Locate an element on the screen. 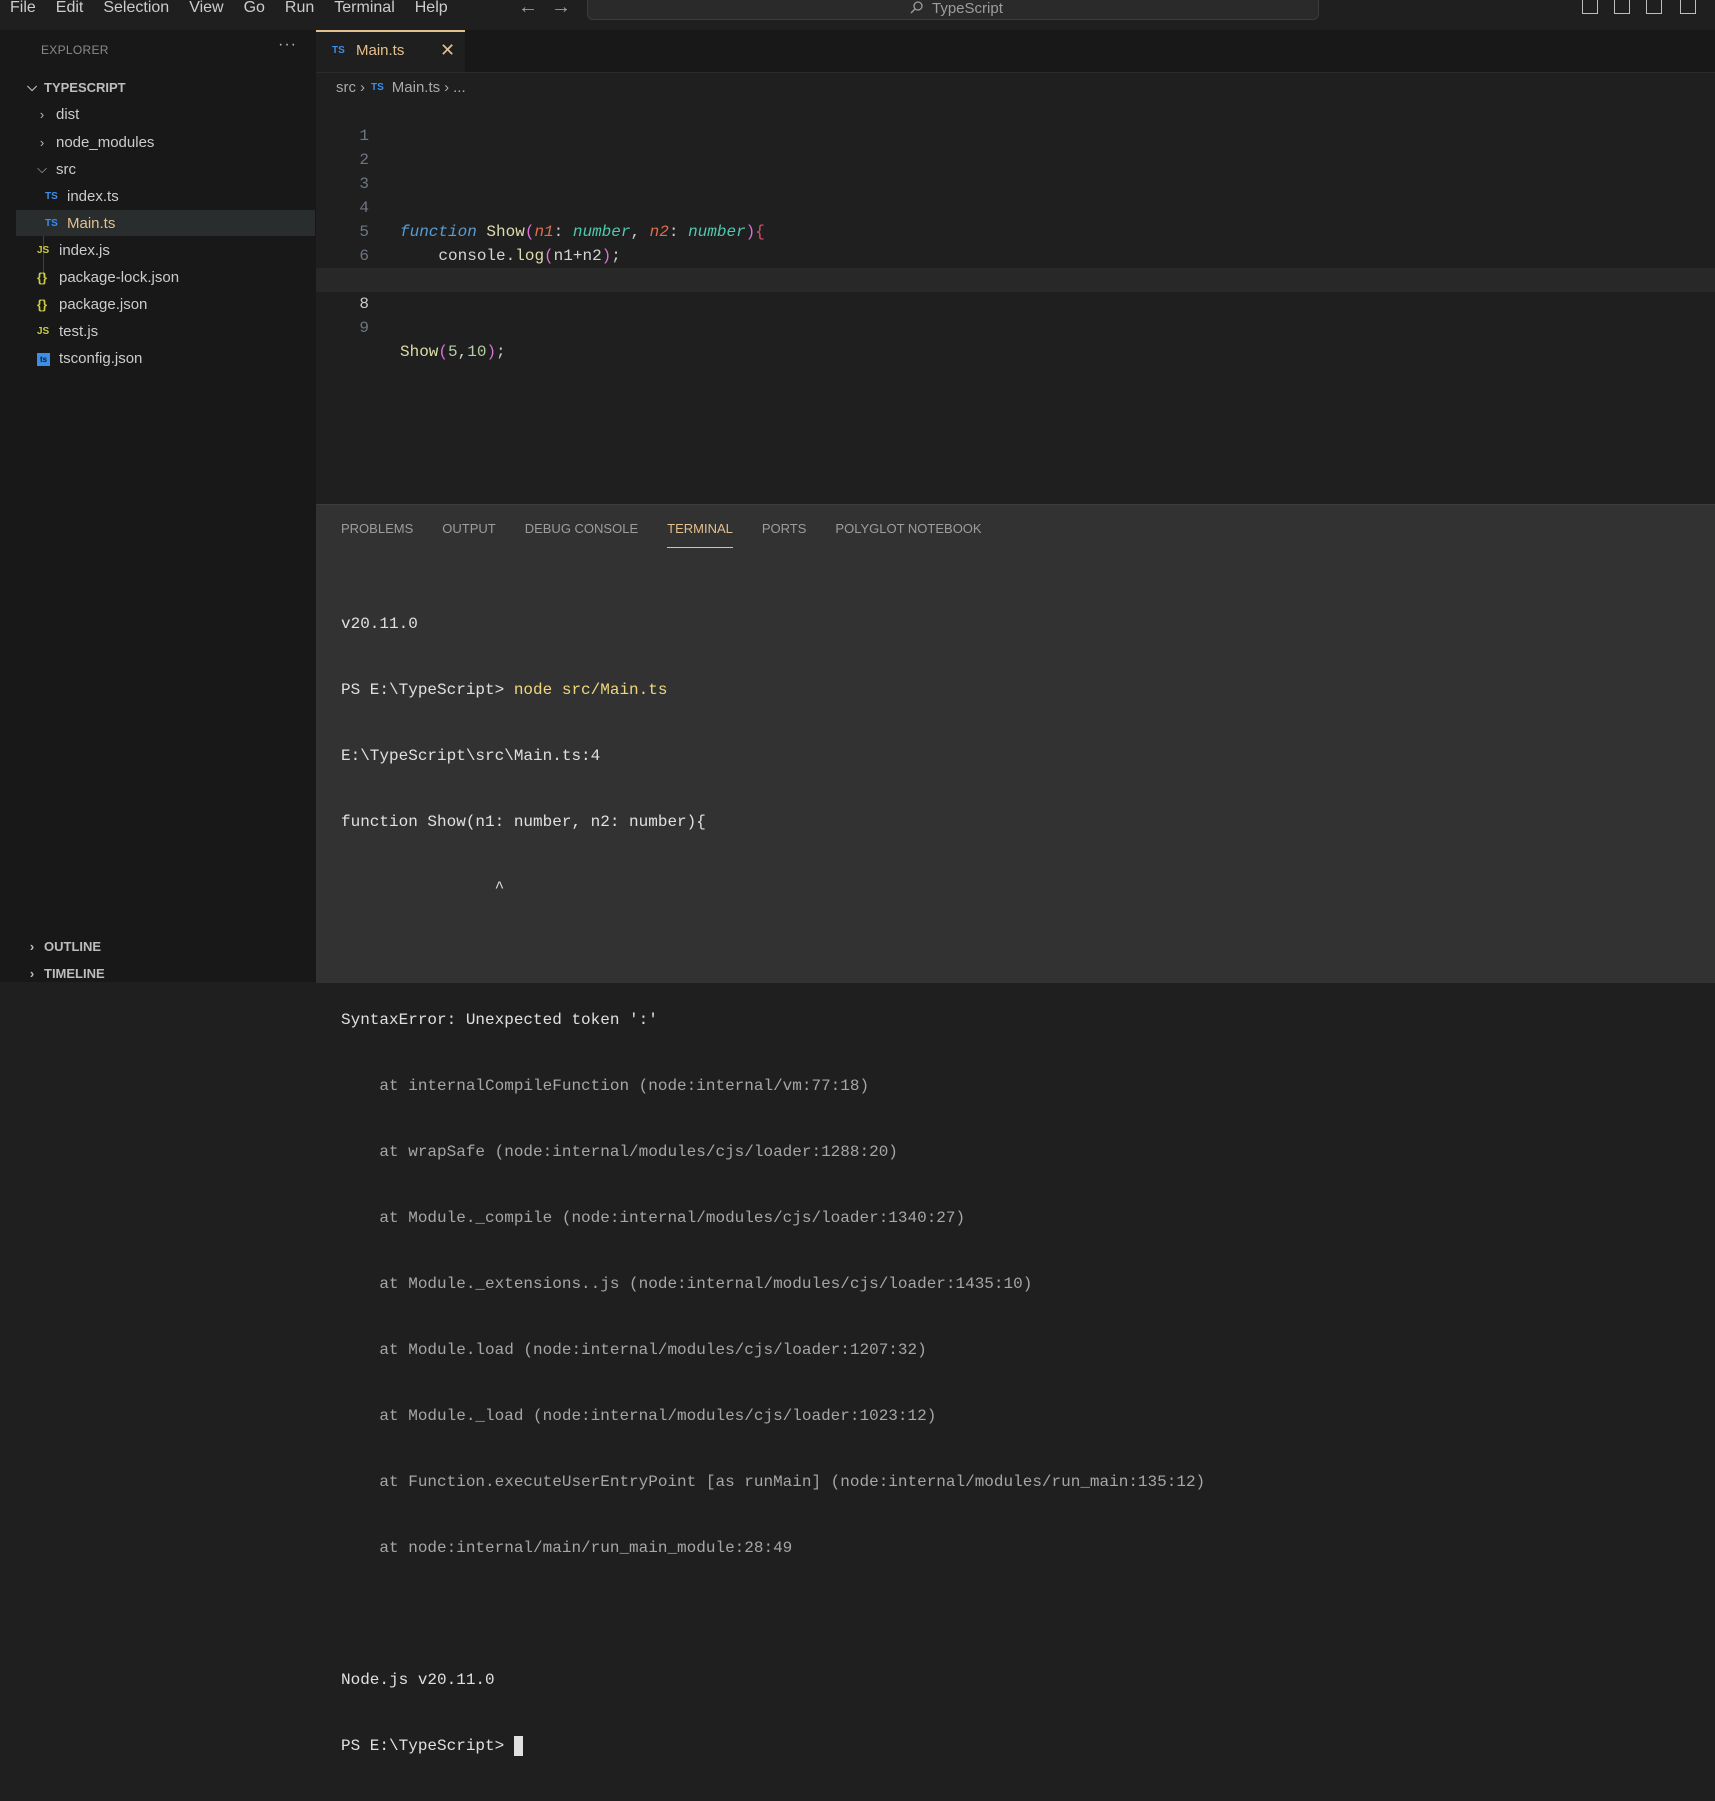  tree-item-dist: › dist is located at coordinates (165, 114).